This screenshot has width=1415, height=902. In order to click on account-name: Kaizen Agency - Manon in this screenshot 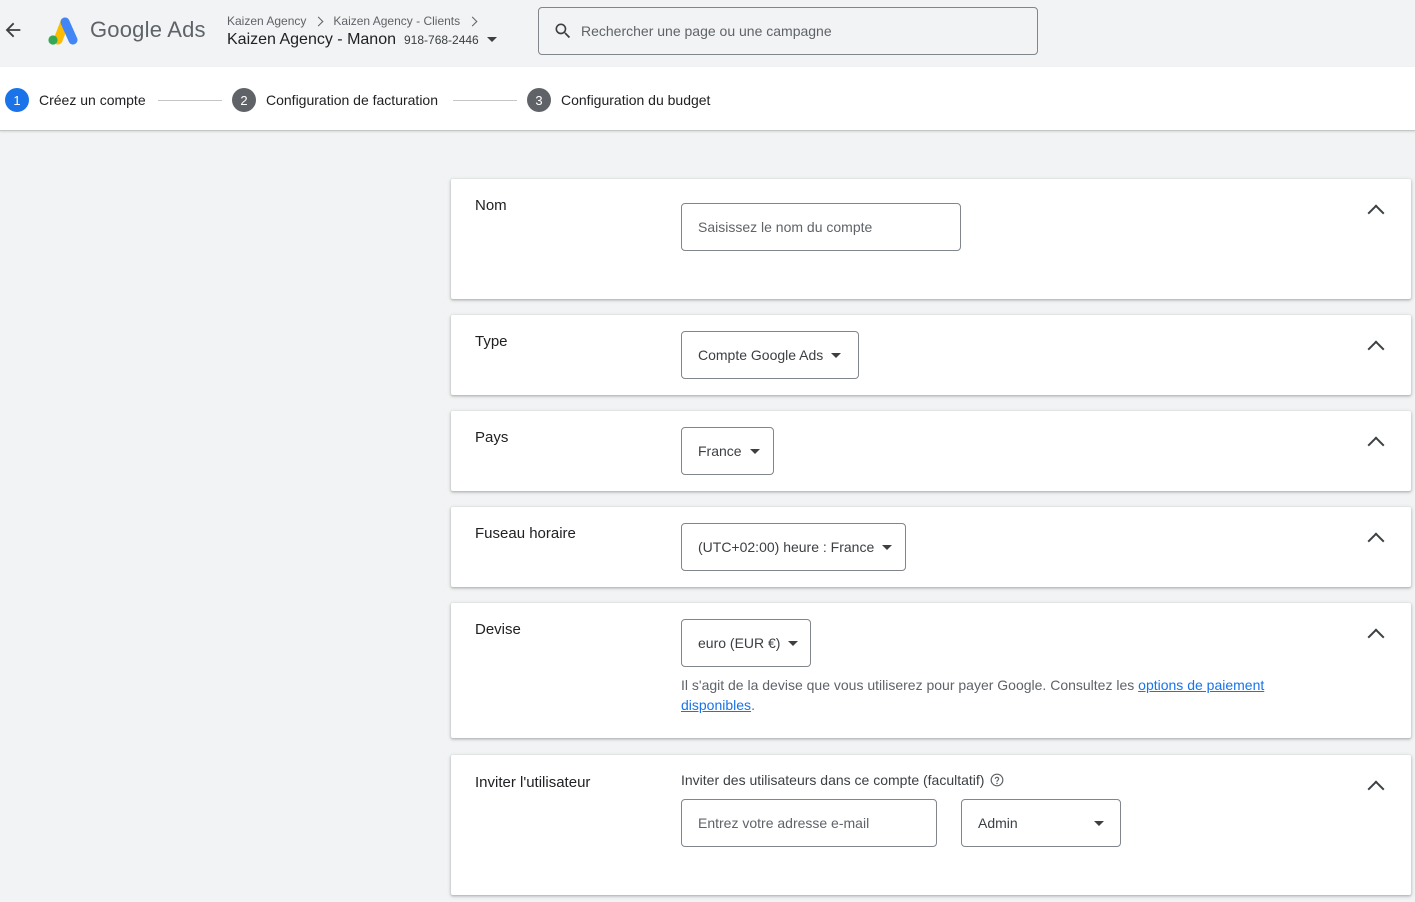, I will do `click(311, 39)`.